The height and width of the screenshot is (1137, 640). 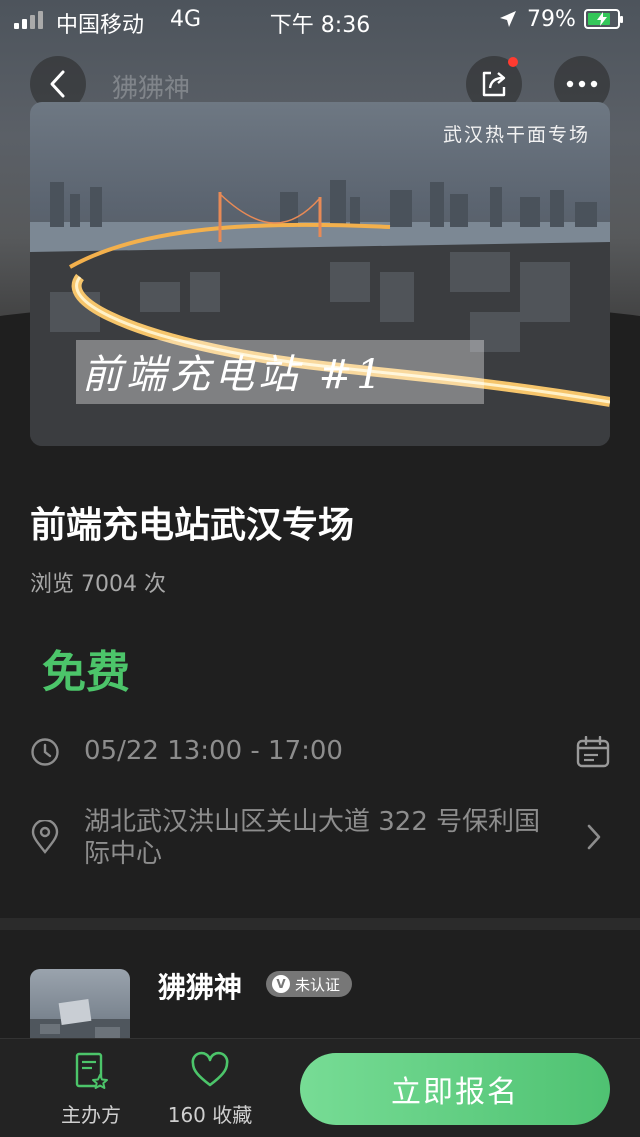 I want to click on event-location-row: 湖北武汉洪山区关山大道 322 号保利国际中心, so click(x=320, y=839).